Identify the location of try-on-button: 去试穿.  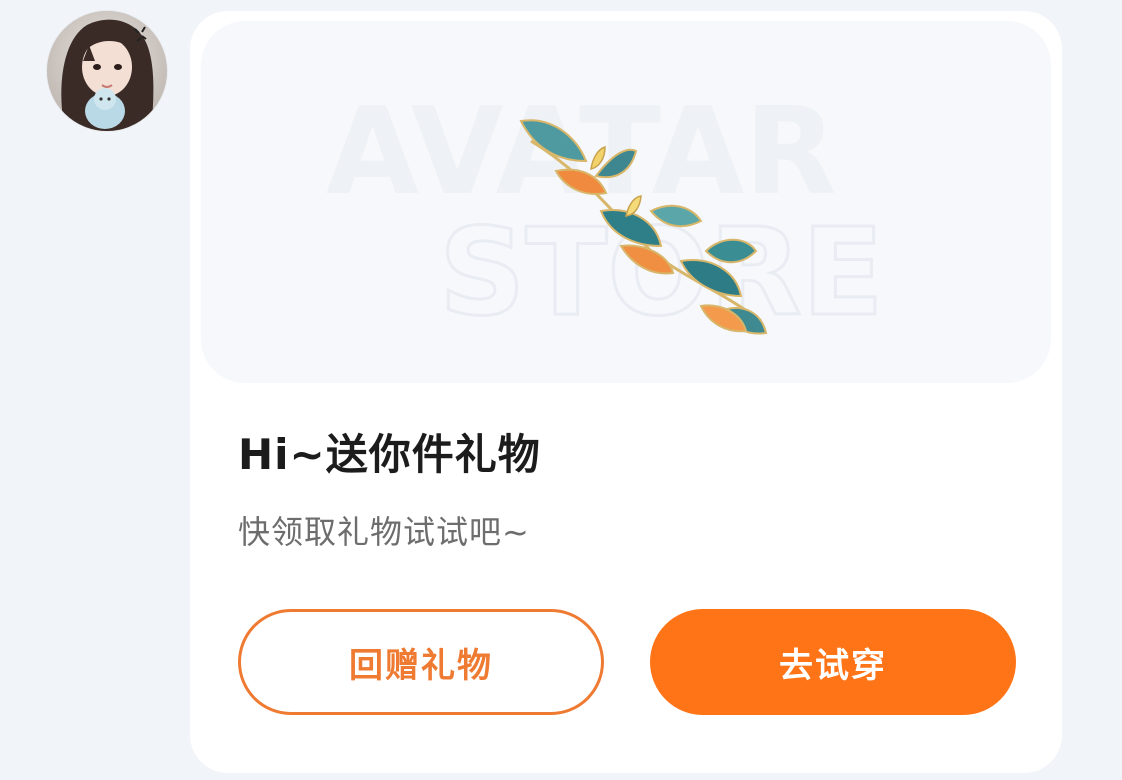
(833, 662).